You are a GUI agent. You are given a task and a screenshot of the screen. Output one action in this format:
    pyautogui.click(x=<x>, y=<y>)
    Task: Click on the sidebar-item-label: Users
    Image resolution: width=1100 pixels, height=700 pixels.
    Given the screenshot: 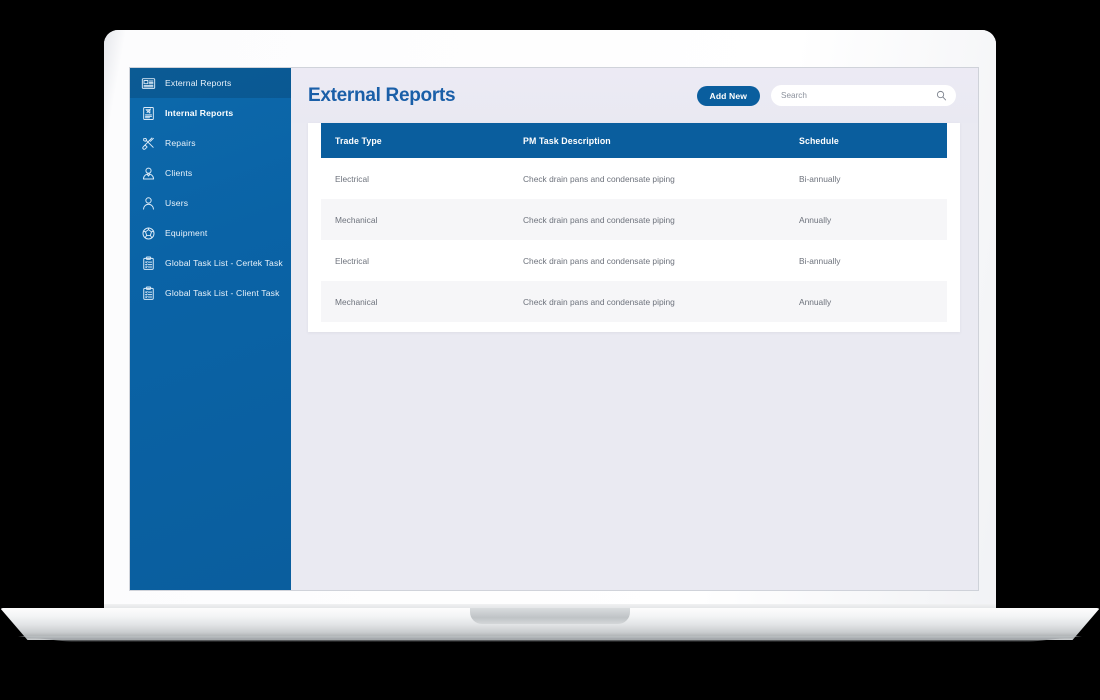 What is the action you would take?
    pyautogui.click(x=177, y=202)
    